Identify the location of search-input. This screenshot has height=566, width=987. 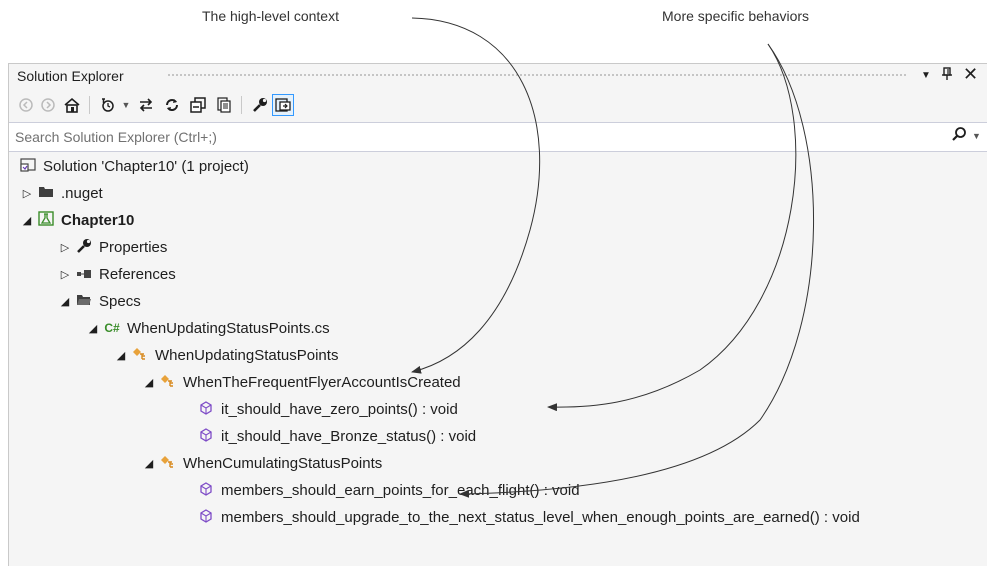
(455, 137).